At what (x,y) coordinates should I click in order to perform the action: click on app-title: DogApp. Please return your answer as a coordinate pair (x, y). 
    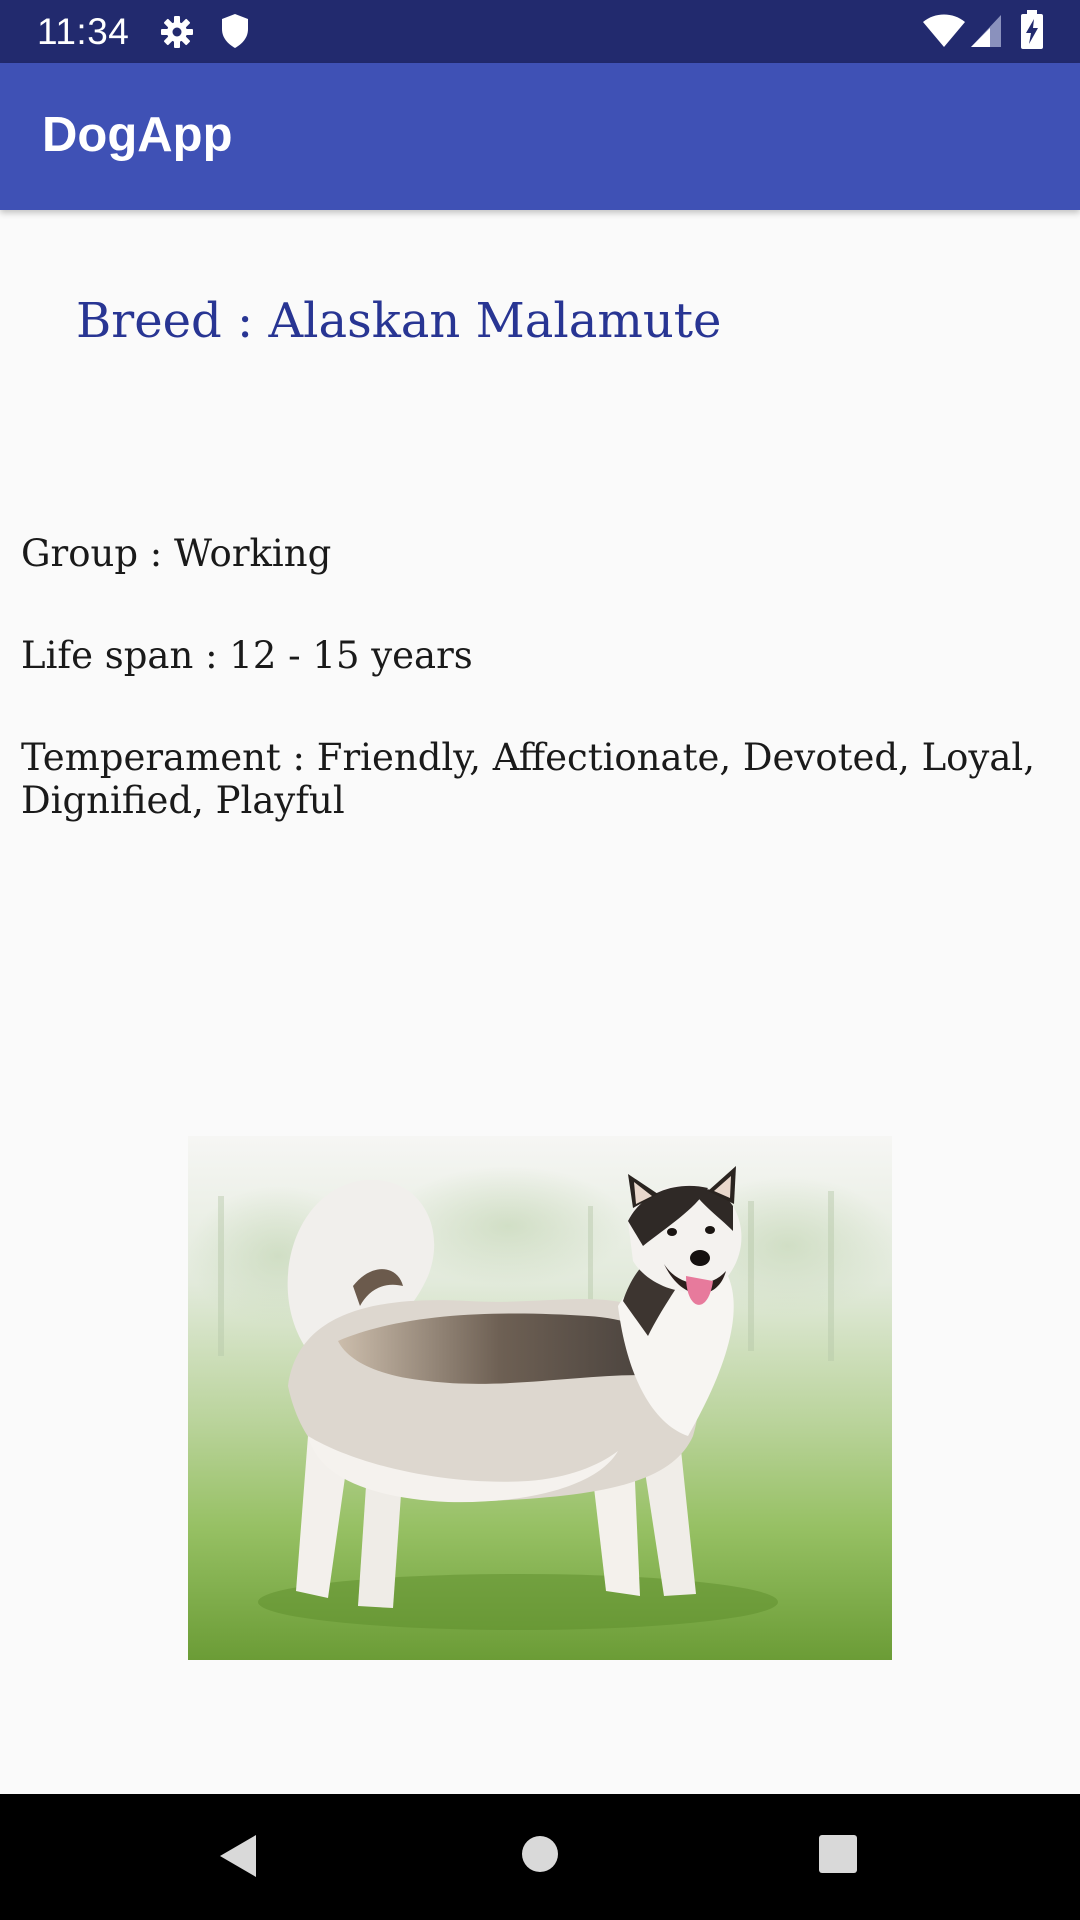
    Looking at the image, I should click on (137, 135).